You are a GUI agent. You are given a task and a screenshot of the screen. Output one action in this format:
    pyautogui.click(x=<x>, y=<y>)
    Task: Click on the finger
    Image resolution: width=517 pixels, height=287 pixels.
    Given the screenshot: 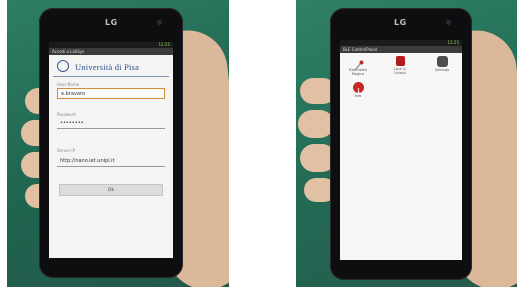 What is the action you would take?
    pyautogui.click(x=316, y=124)
    